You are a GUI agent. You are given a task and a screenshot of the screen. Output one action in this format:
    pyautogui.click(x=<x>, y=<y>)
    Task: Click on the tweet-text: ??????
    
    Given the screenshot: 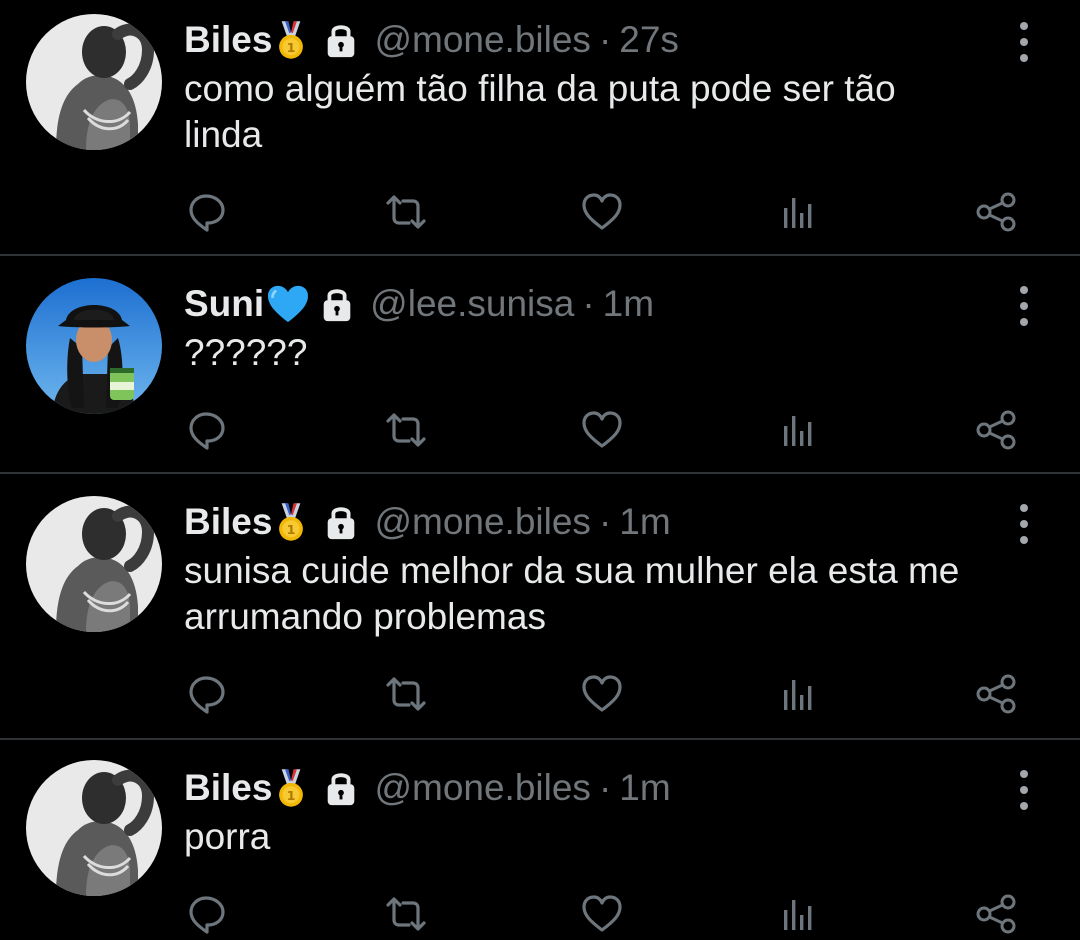 What is the action you would take?
    pyautogui.click(x=246, y=352)
    